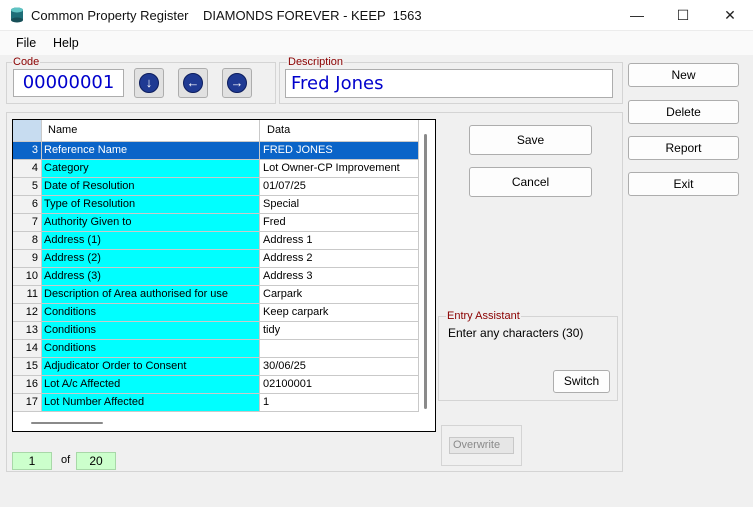 The image size is (753, 507). Describe the element at coordinates (151, 367) in the screenshot. I see `cell-name: Adjudicator Order to Consent` at that location.